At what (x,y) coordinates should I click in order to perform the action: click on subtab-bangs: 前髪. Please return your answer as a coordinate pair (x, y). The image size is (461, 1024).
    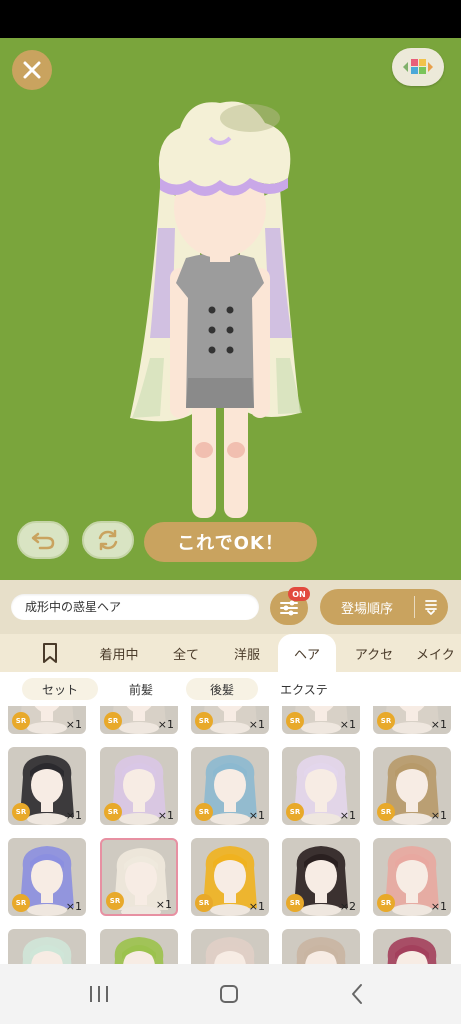
    Looking at the image, I should click on (141, 689).